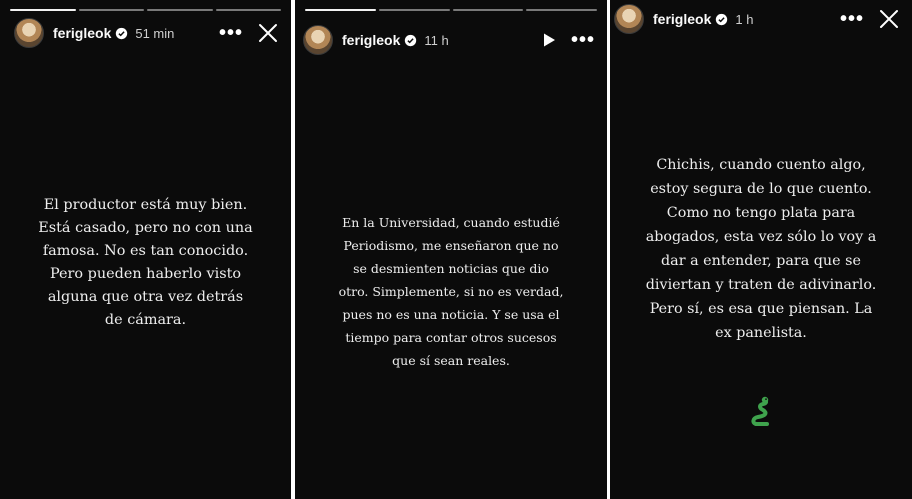  I want to click on story-header: ferigleok 11 h •••, so click(449, 40).